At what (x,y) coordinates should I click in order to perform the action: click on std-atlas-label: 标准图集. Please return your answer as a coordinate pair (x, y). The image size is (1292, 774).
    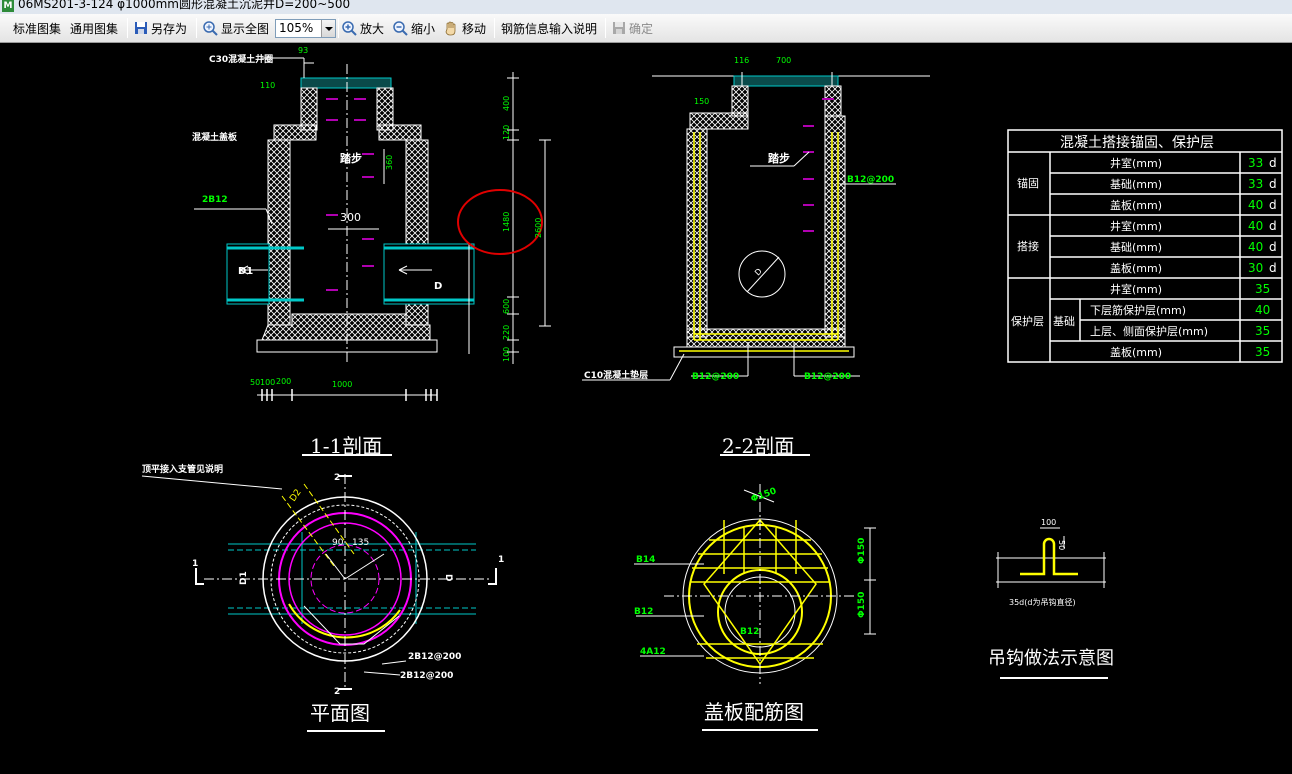
    Looking at the image, I should click on (37, 28).